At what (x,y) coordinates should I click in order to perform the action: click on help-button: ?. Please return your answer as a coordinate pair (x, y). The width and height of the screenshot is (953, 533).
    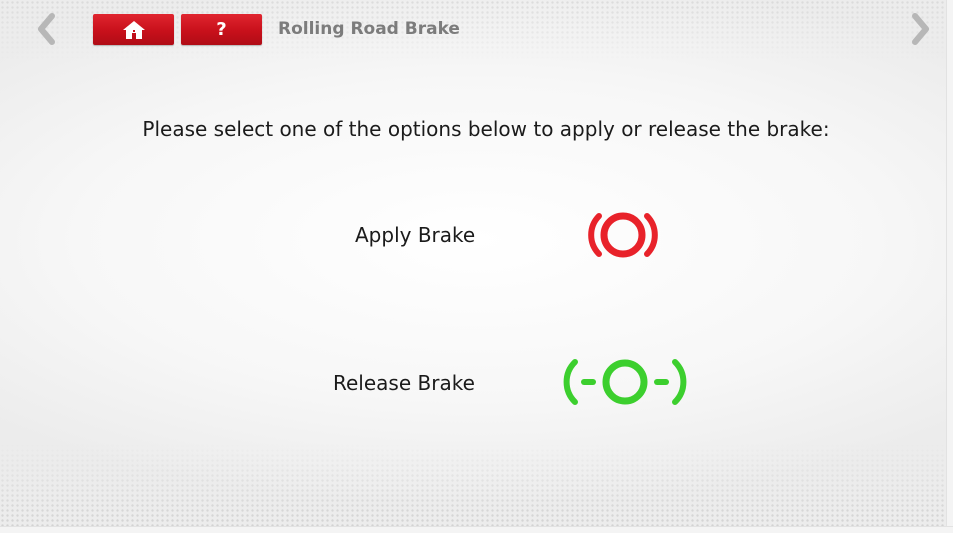
    Looking at the image, I should click on (221, 29).